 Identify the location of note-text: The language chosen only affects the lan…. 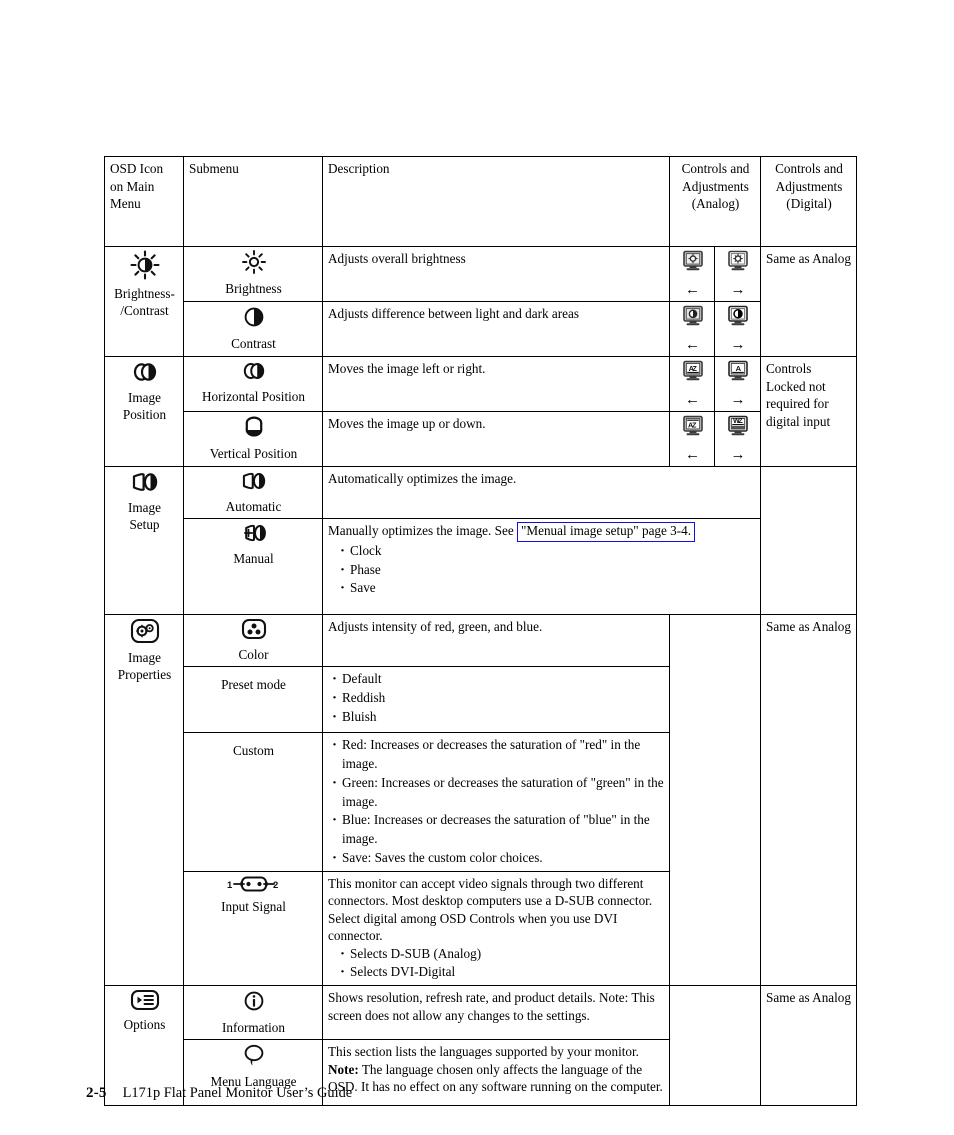
(495, 1078).